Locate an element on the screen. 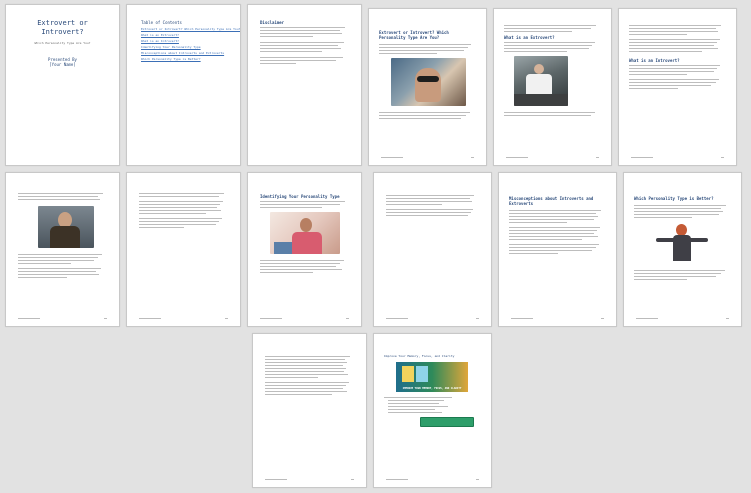 The width and height of the screenshot is (751, 493). get-access-button: Get Instant Access is located at coordinates (447, 424).